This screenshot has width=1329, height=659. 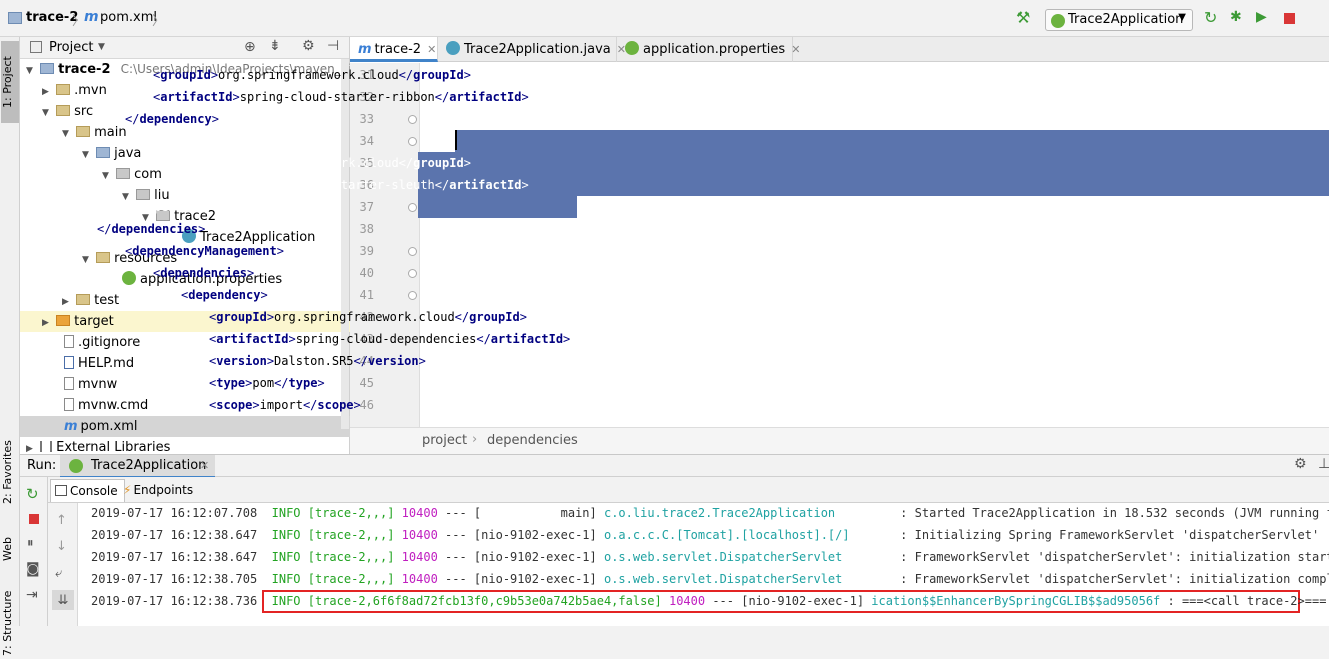 What do you see at coordinates (107, 300) in the screenshot?
I see `tree-item-label: test` at bounding box center [107, 300].